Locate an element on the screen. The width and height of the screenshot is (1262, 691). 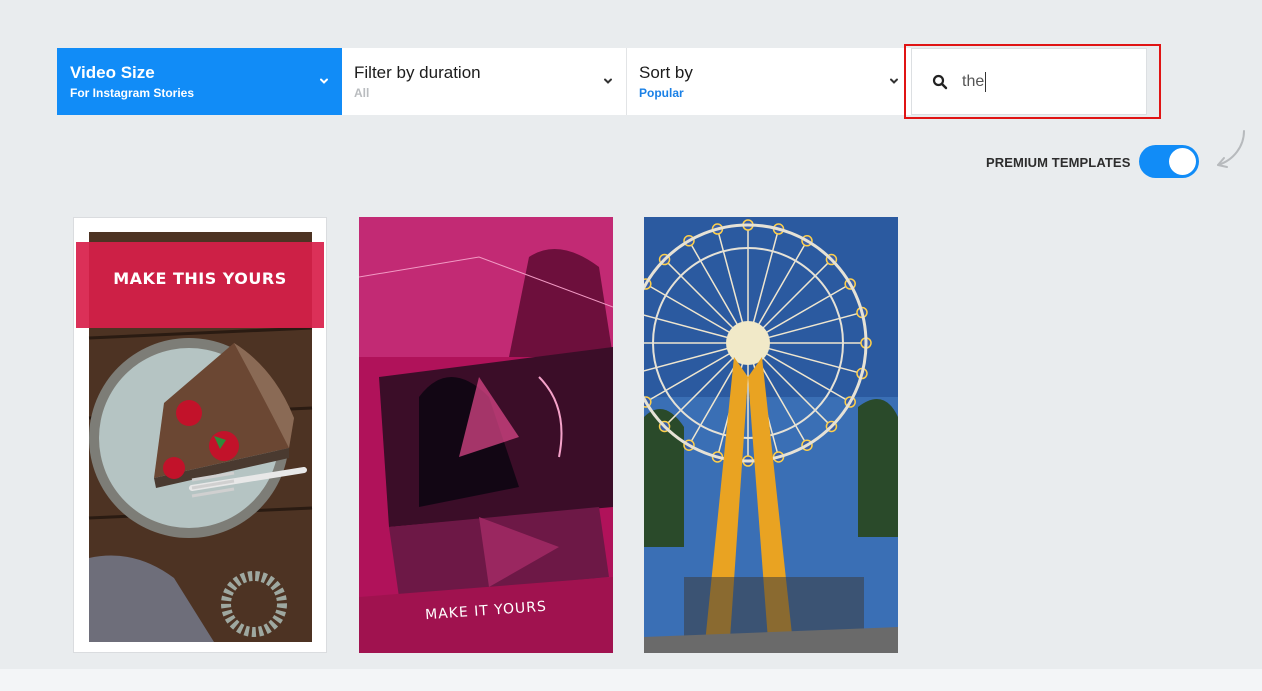
premium-templates-toggle is located at coordinates (1169, 161).